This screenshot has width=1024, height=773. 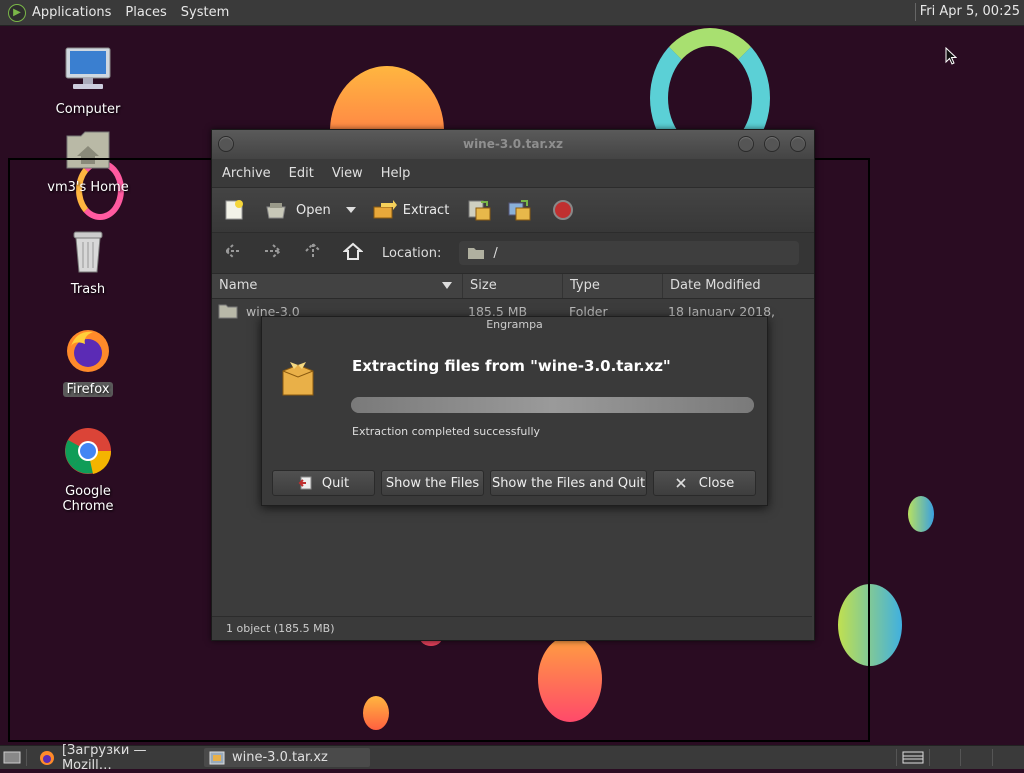 What do you see at coordinates (798, 144) in the screenshot?
I see `close-window-button` at bounding box center [798, 144].